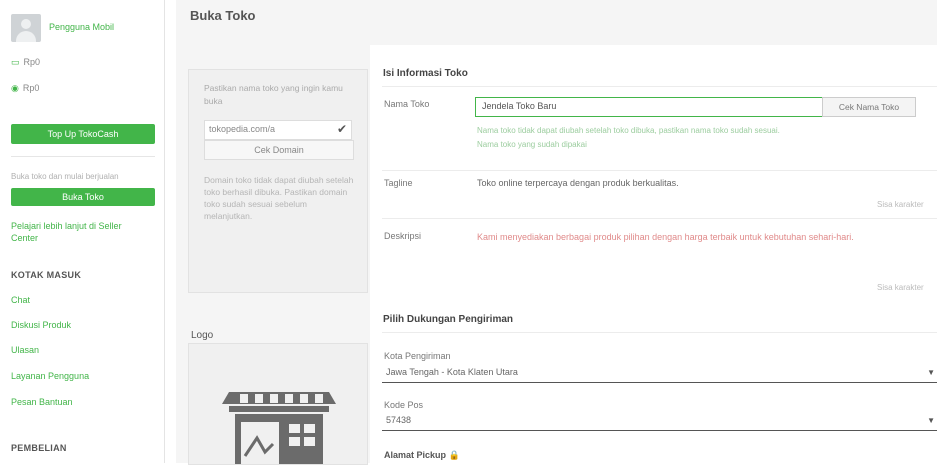 This screenshot has height=467, width=937. Describe the element at coordinates (403, 236) in the screenshot. I see `description-label: Deskripsi` at that location.